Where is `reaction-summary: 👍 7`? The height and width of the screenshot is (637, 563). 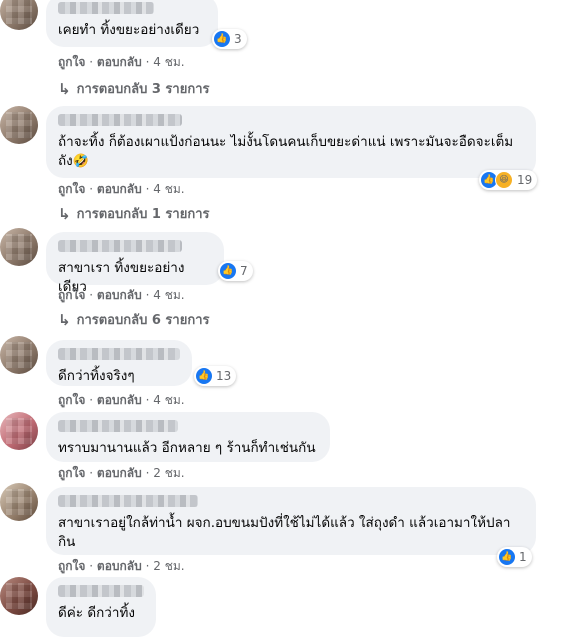 reaction-summary: 👍 7 is located at coordinates (235, 271).